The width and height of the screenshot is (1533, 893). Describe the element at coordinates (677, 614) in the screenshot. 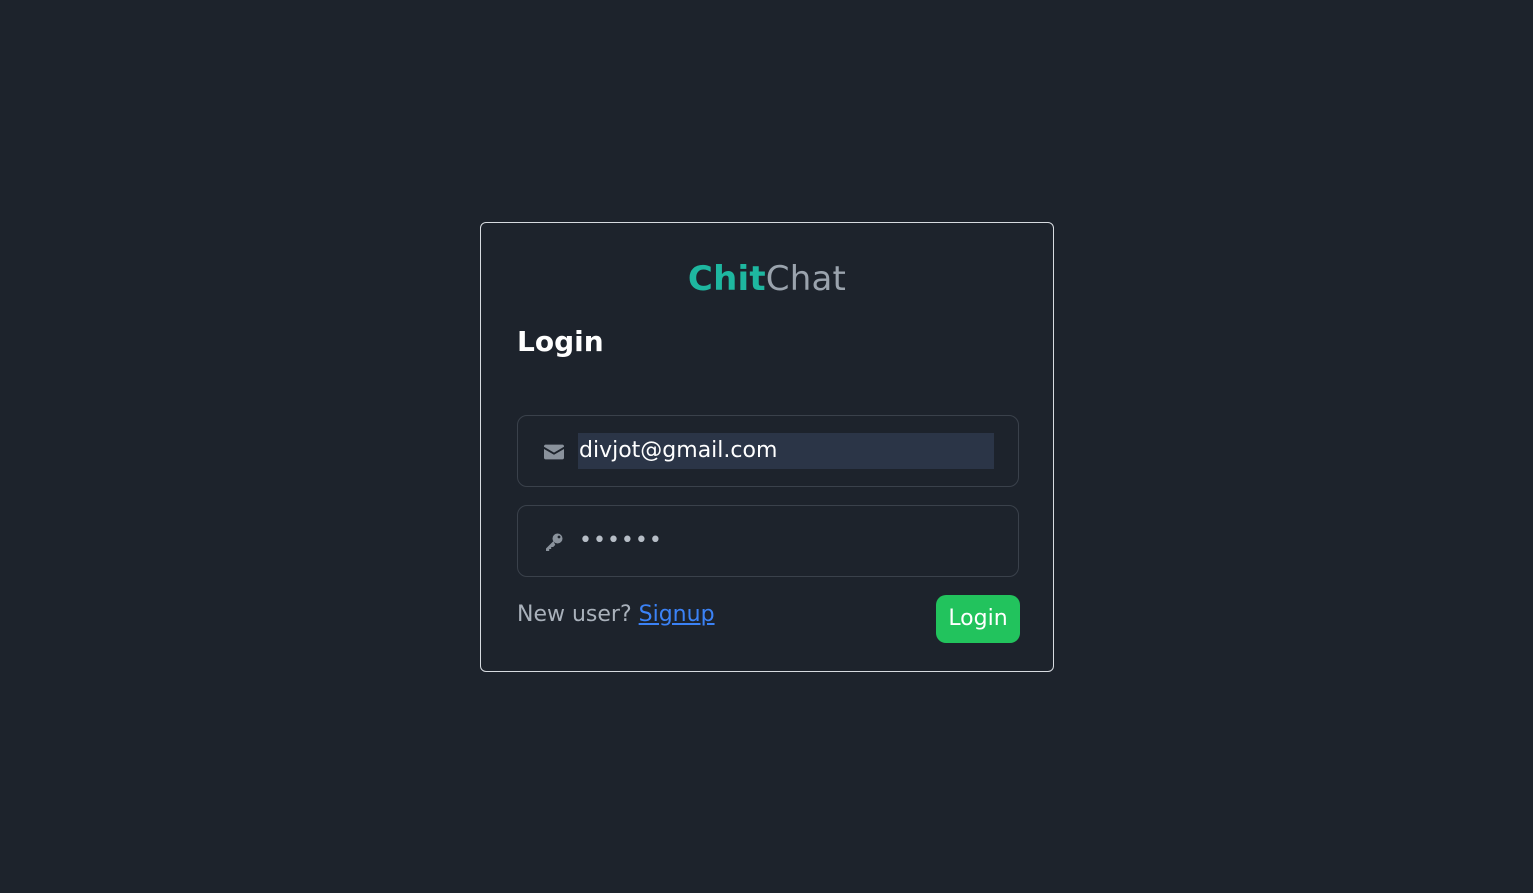

I see `signup-link: Signup` at that location.